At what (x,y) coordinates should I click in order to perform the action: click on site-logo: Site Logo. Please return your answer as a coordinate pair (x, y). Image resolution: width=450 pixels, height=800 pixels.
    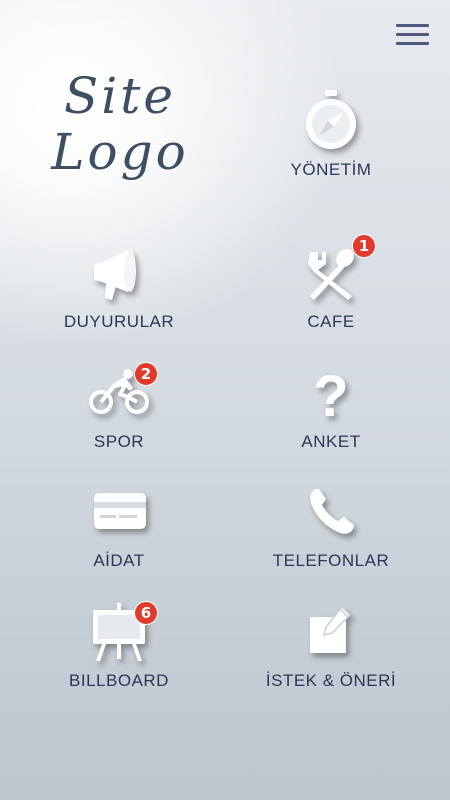
    Looking at the image, I should click on (120, 128).